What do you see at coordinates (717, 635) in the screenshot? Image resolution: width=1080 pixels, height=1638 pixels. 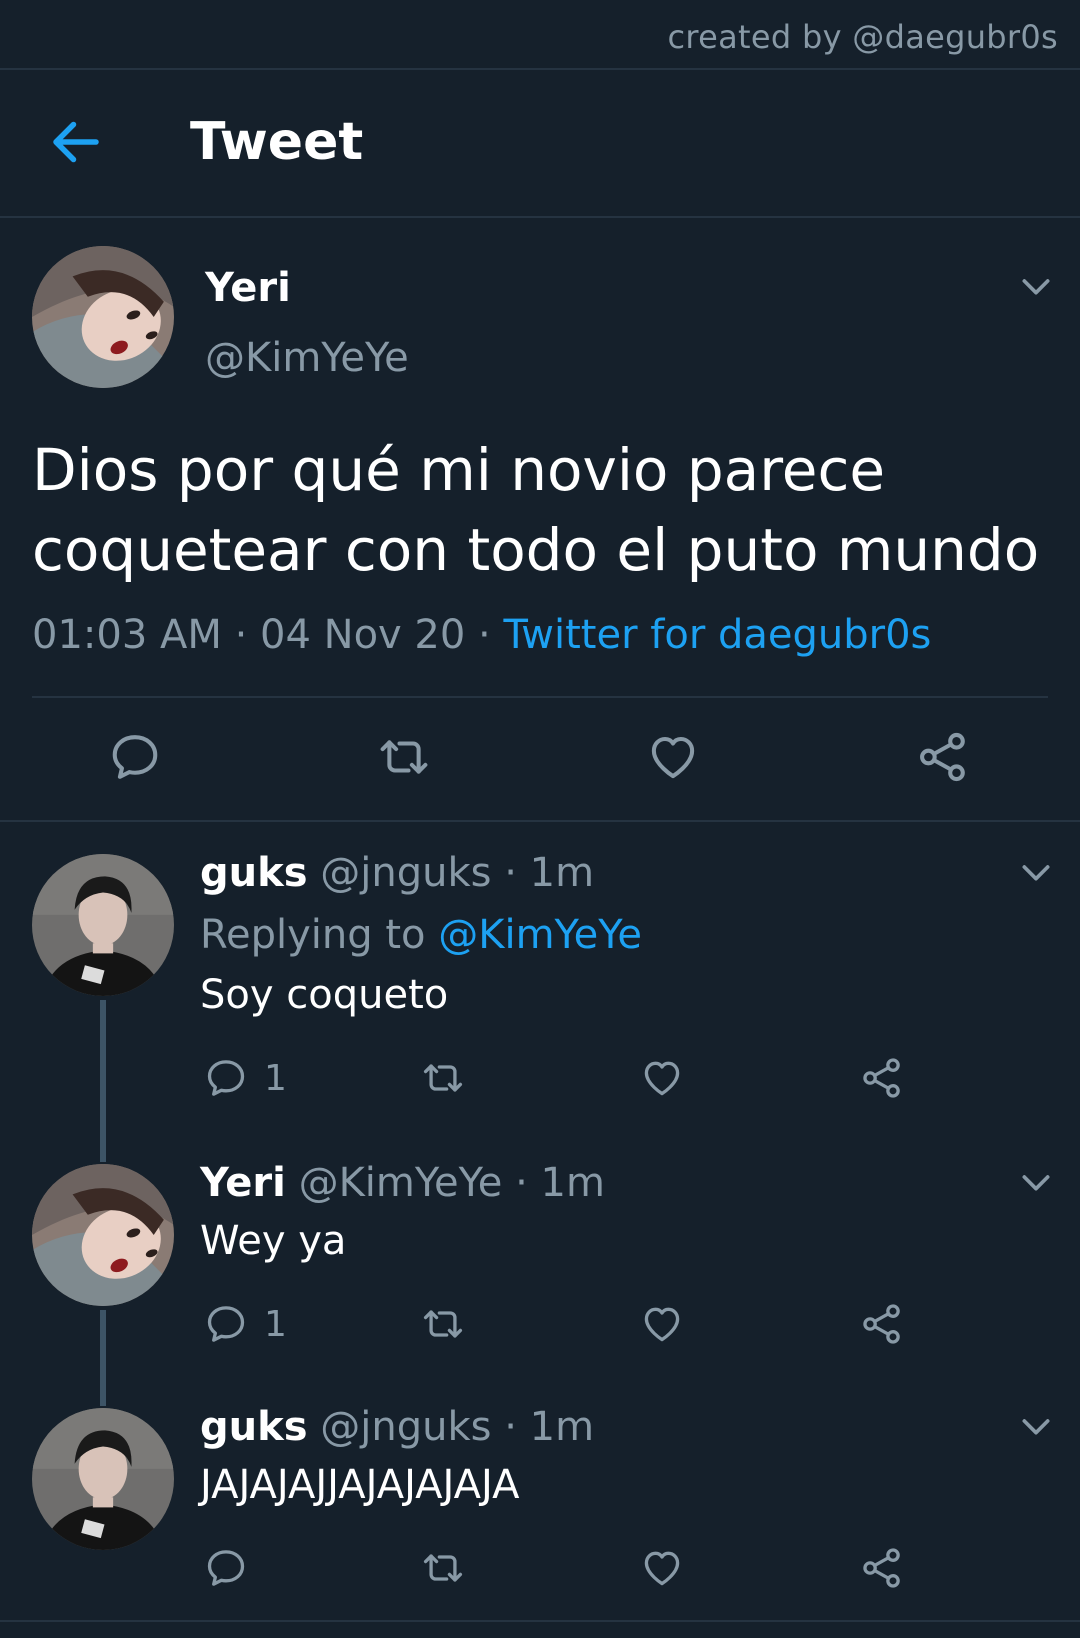 I see `tweet-source-link: Twitter for daegubr0s` at bounding box center [717, 635].